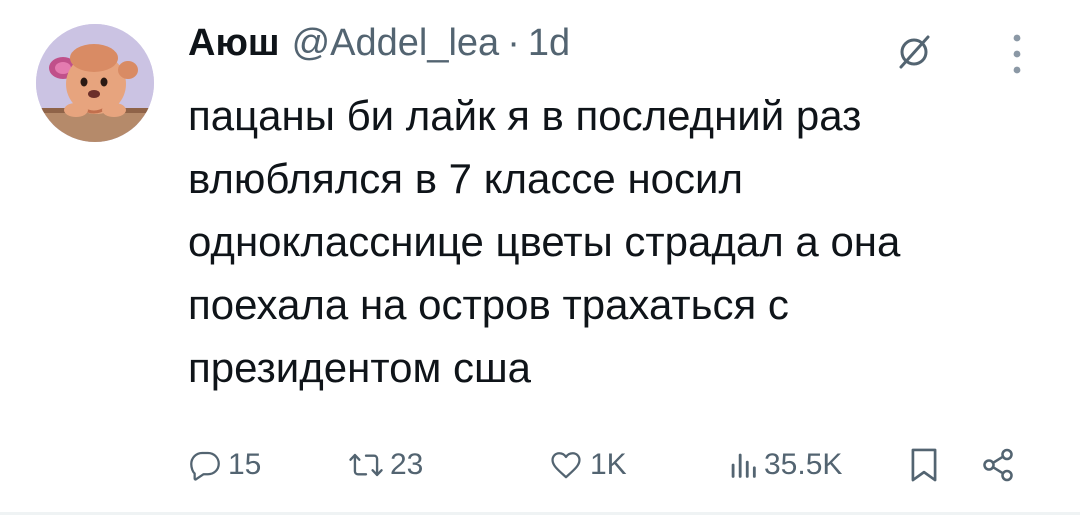  I want to click on views-button: 35.5K, so click(785, 465).